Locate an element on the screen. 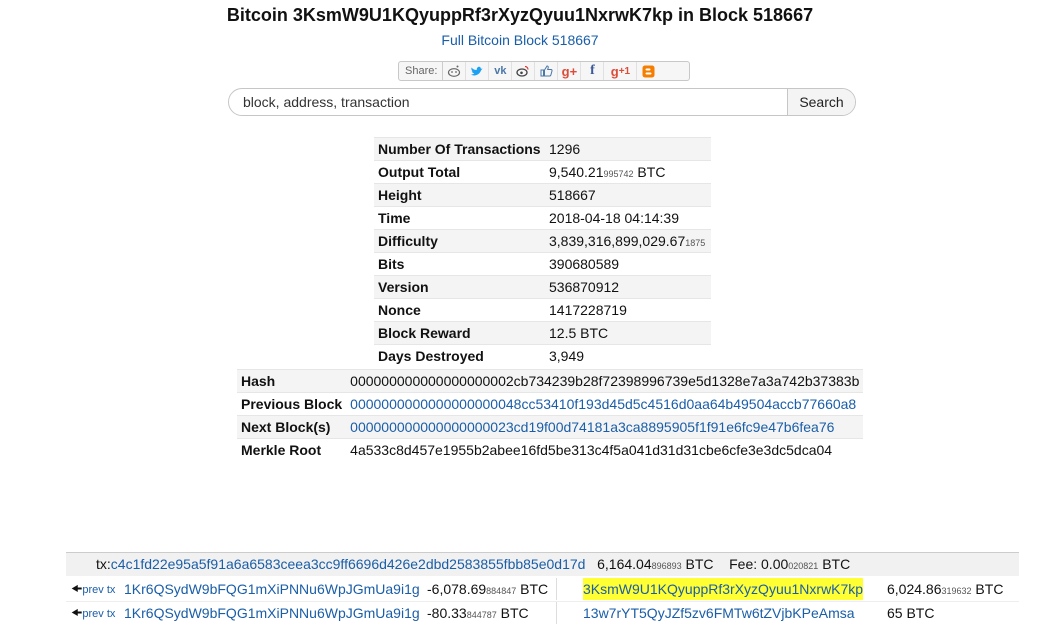 This screenshot has height=626, width=1040. tx-total-unit: BTC is located at coordinates (697, 564).